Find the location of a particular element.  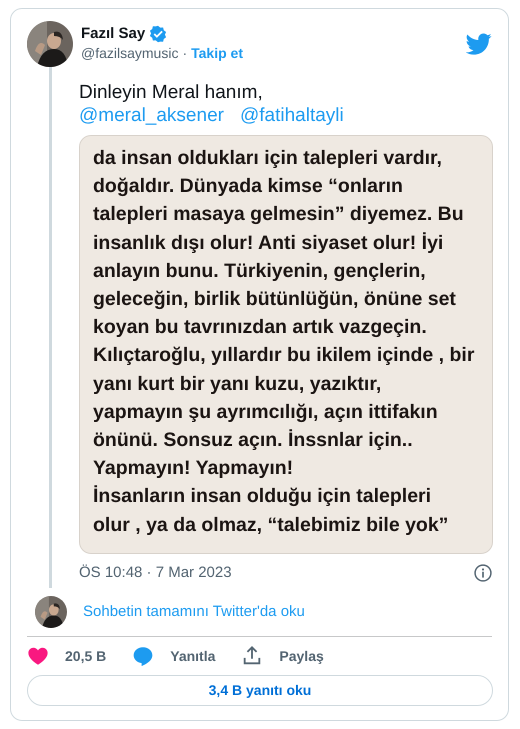

note-line: geleceğin, birlik bütünlüğün, önüne set is located at coordinates (274, 299).